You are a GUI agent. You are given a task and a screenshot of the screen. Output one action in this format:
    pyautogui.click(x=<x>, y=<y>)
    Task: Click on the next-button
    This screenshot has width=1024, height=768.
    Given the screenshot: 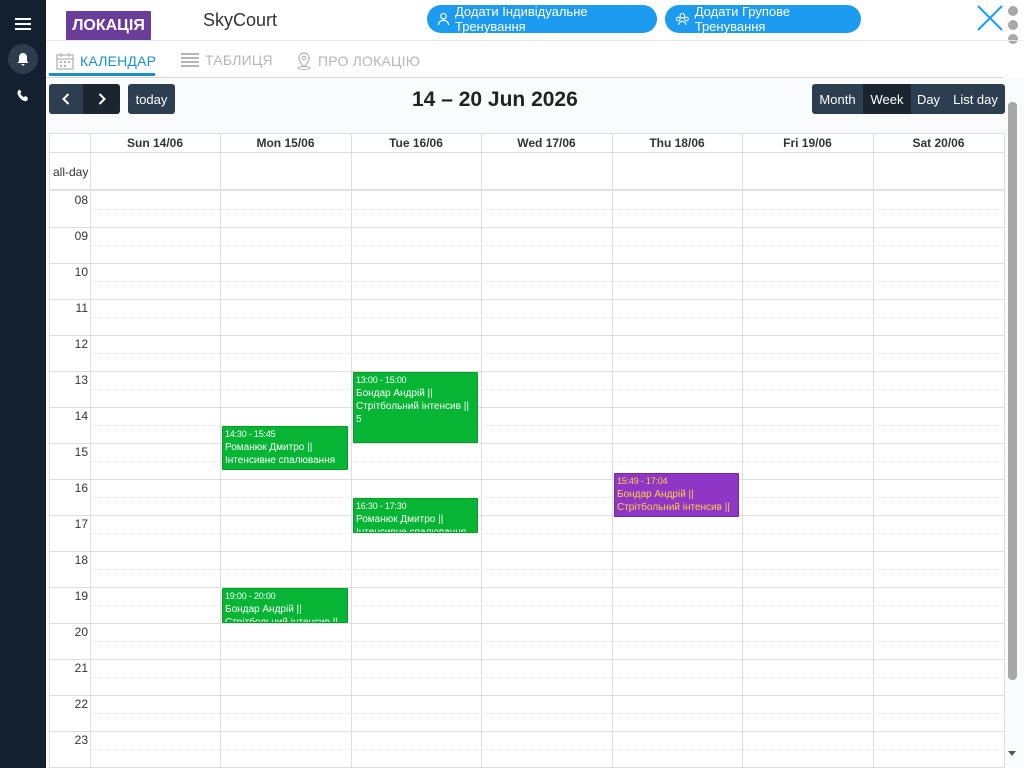 What is the action you would take?
    pyautogui.click(x=101, y=99)
    